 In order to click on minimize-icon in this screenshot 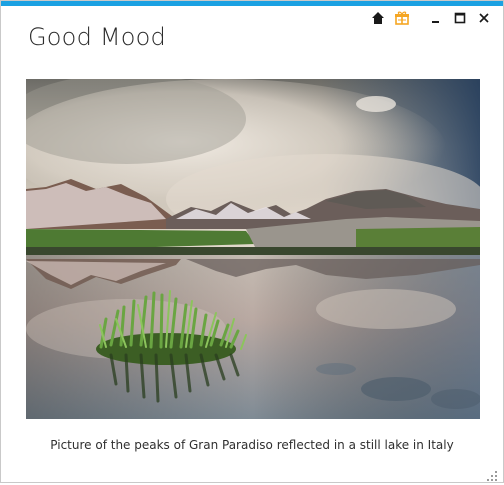, I will do `click(436, 18)`.